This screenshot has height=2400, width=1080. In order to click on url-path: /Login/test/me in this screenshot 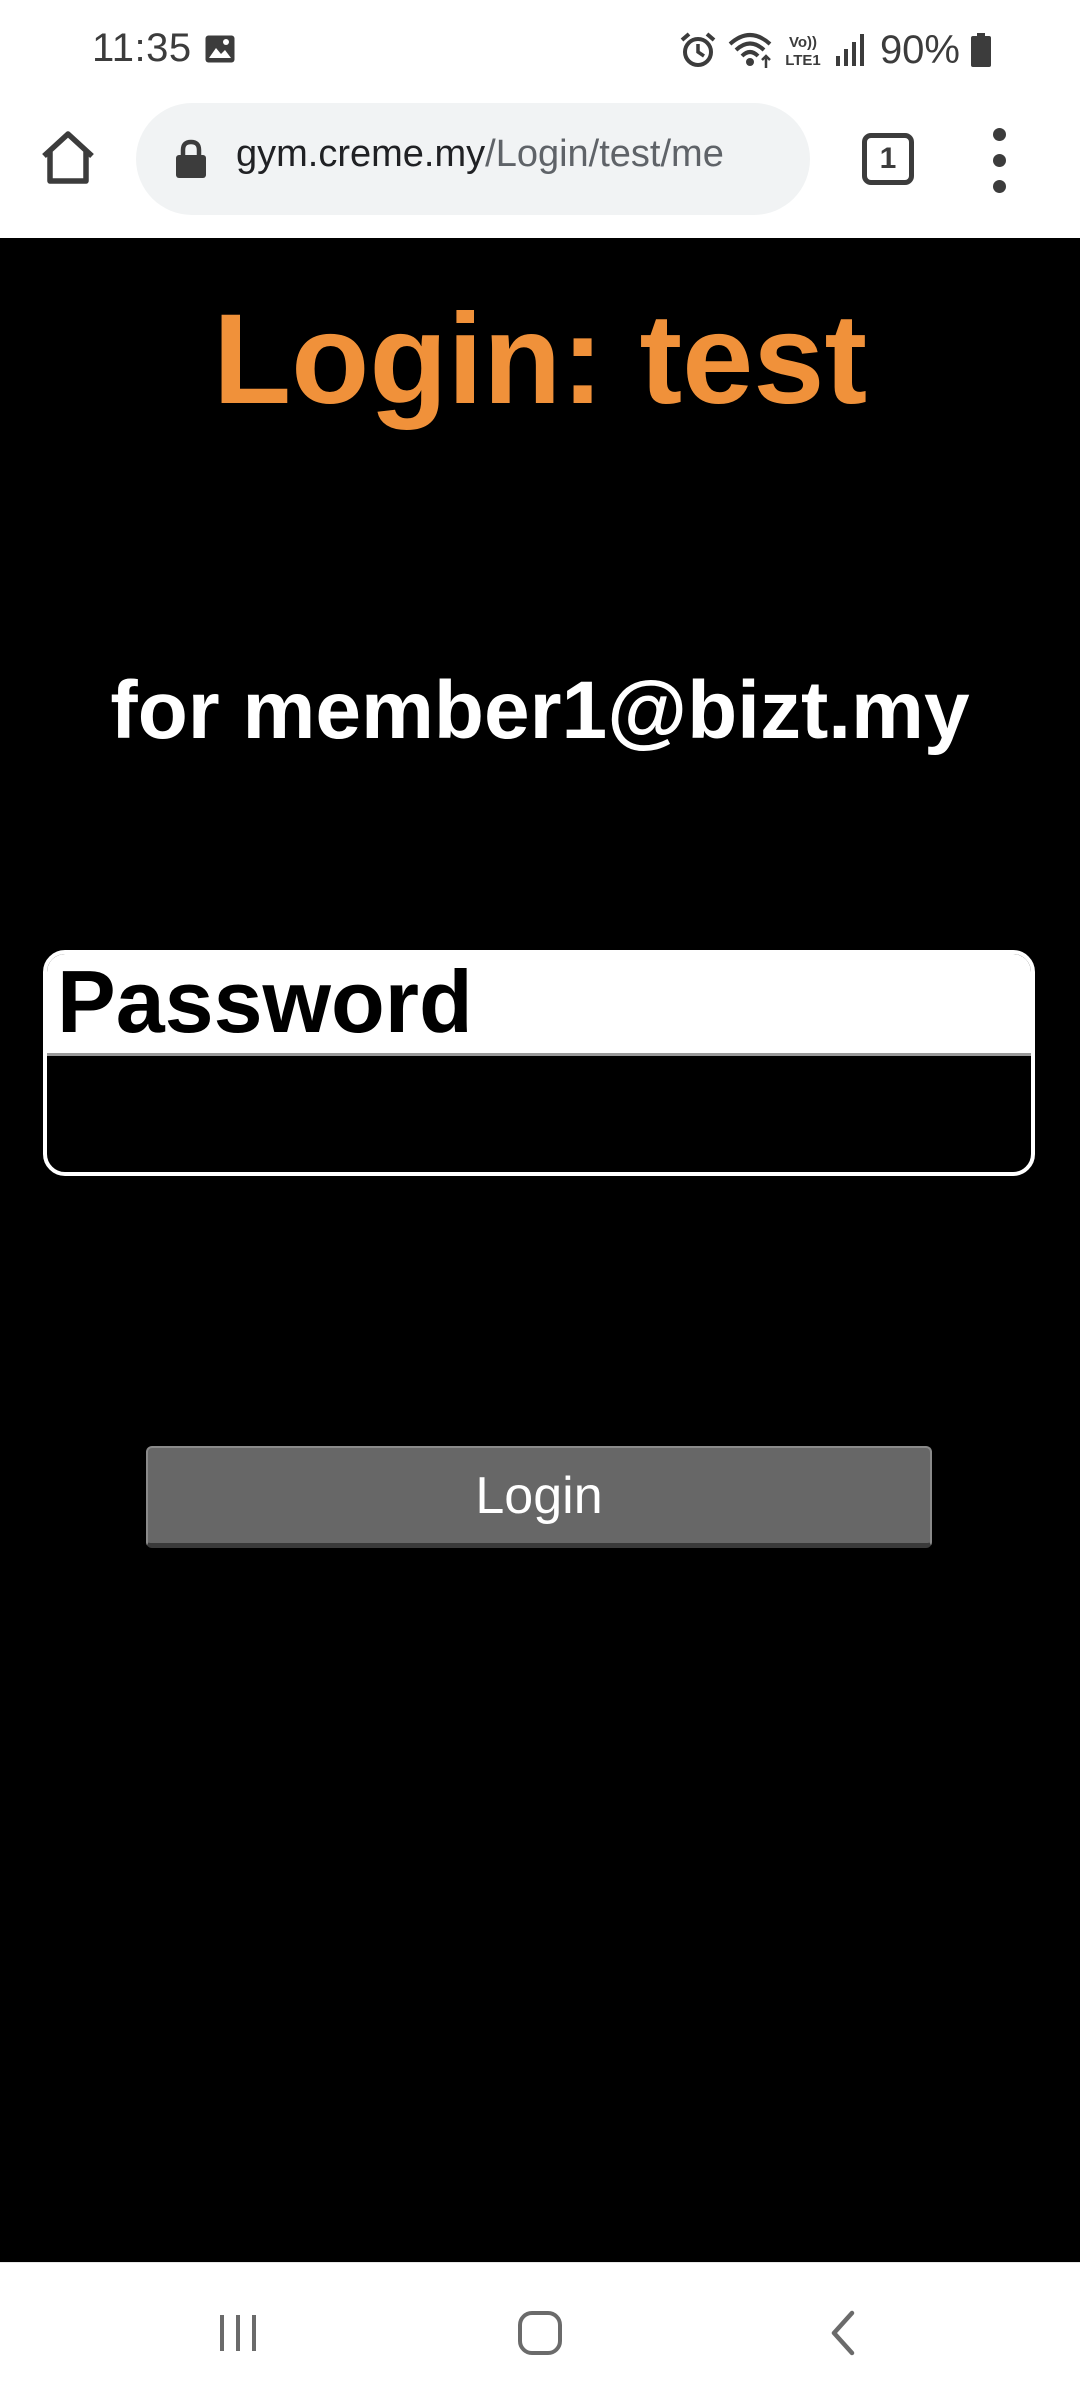, I will do `click(604, 154)`.